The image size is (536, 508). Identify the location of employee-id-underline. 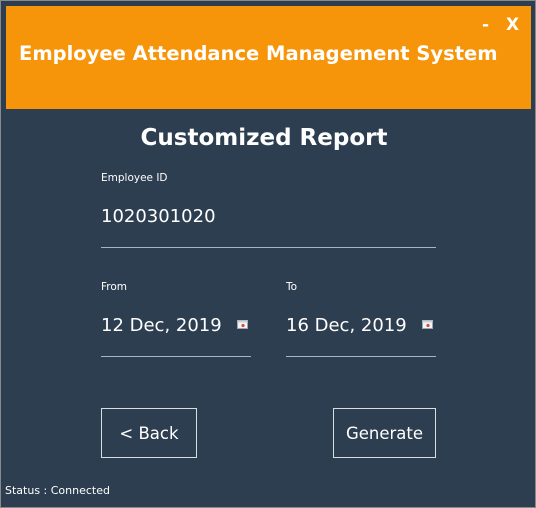
(268, 247).